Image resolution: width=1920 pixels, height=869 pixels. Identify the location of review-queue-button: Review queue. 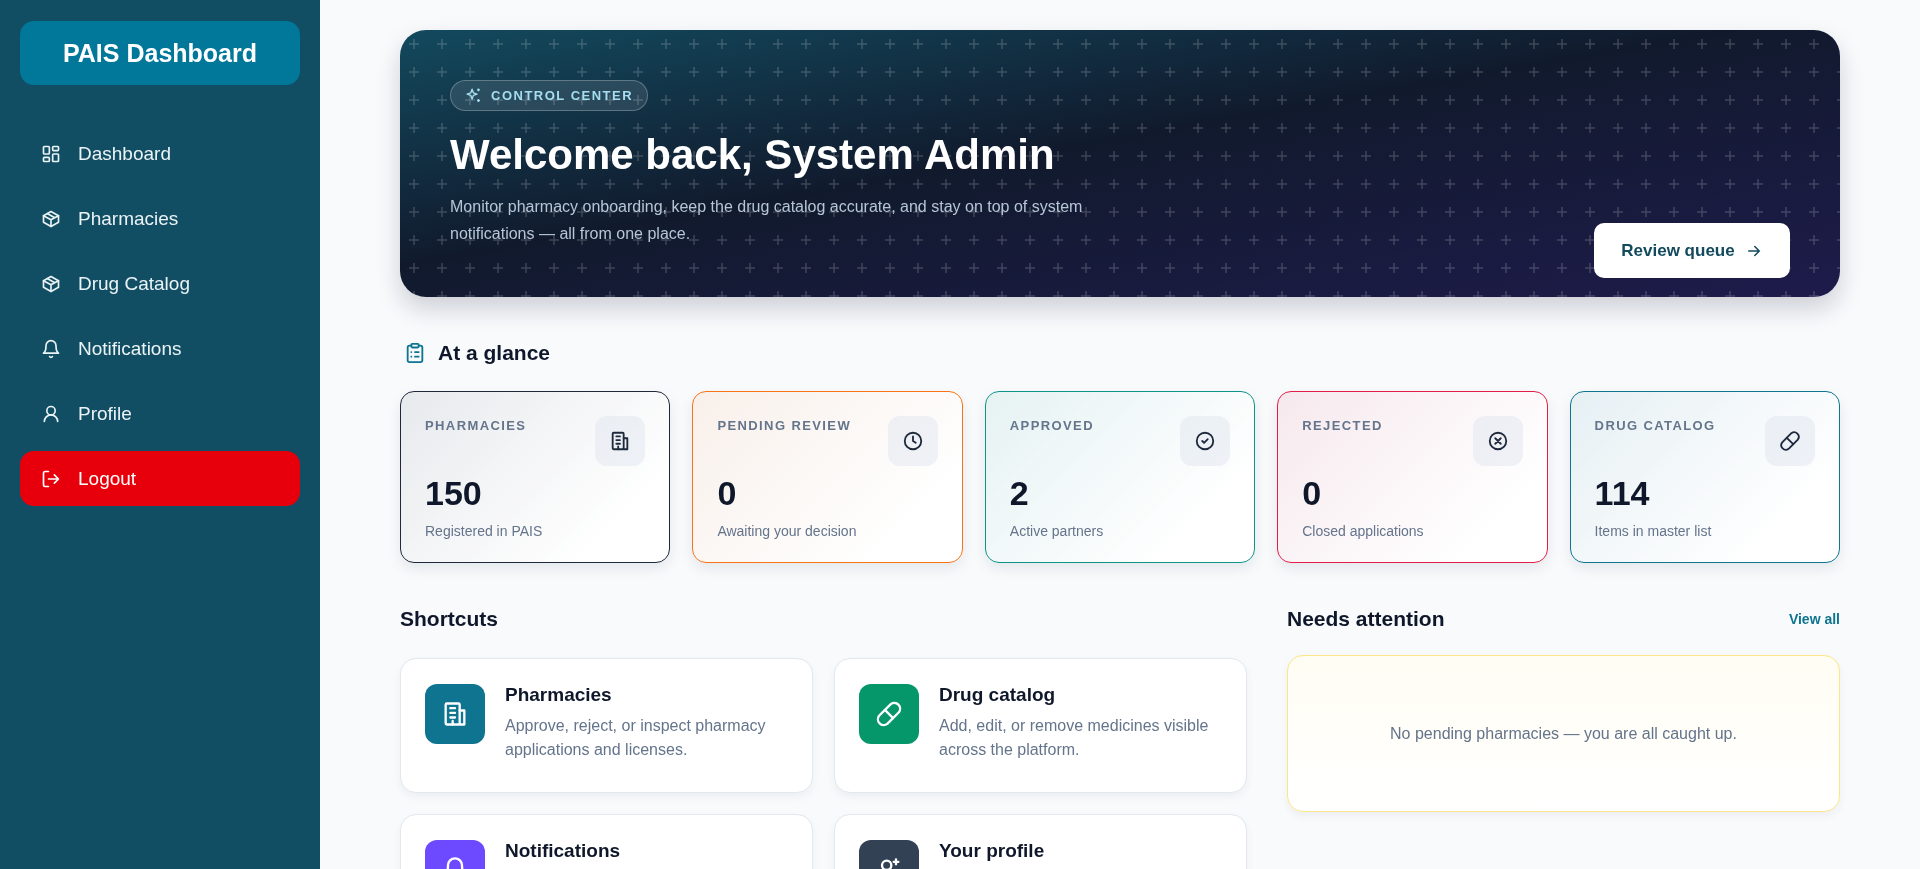
(1692, 250).